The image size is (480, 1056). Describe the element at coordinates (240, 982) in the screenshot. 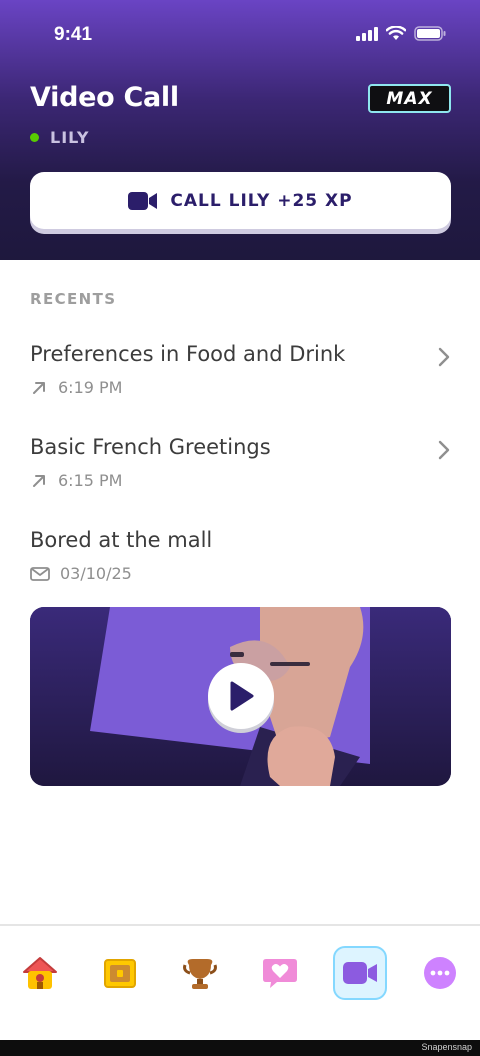

I see `bottom-tab-bar` at that location.